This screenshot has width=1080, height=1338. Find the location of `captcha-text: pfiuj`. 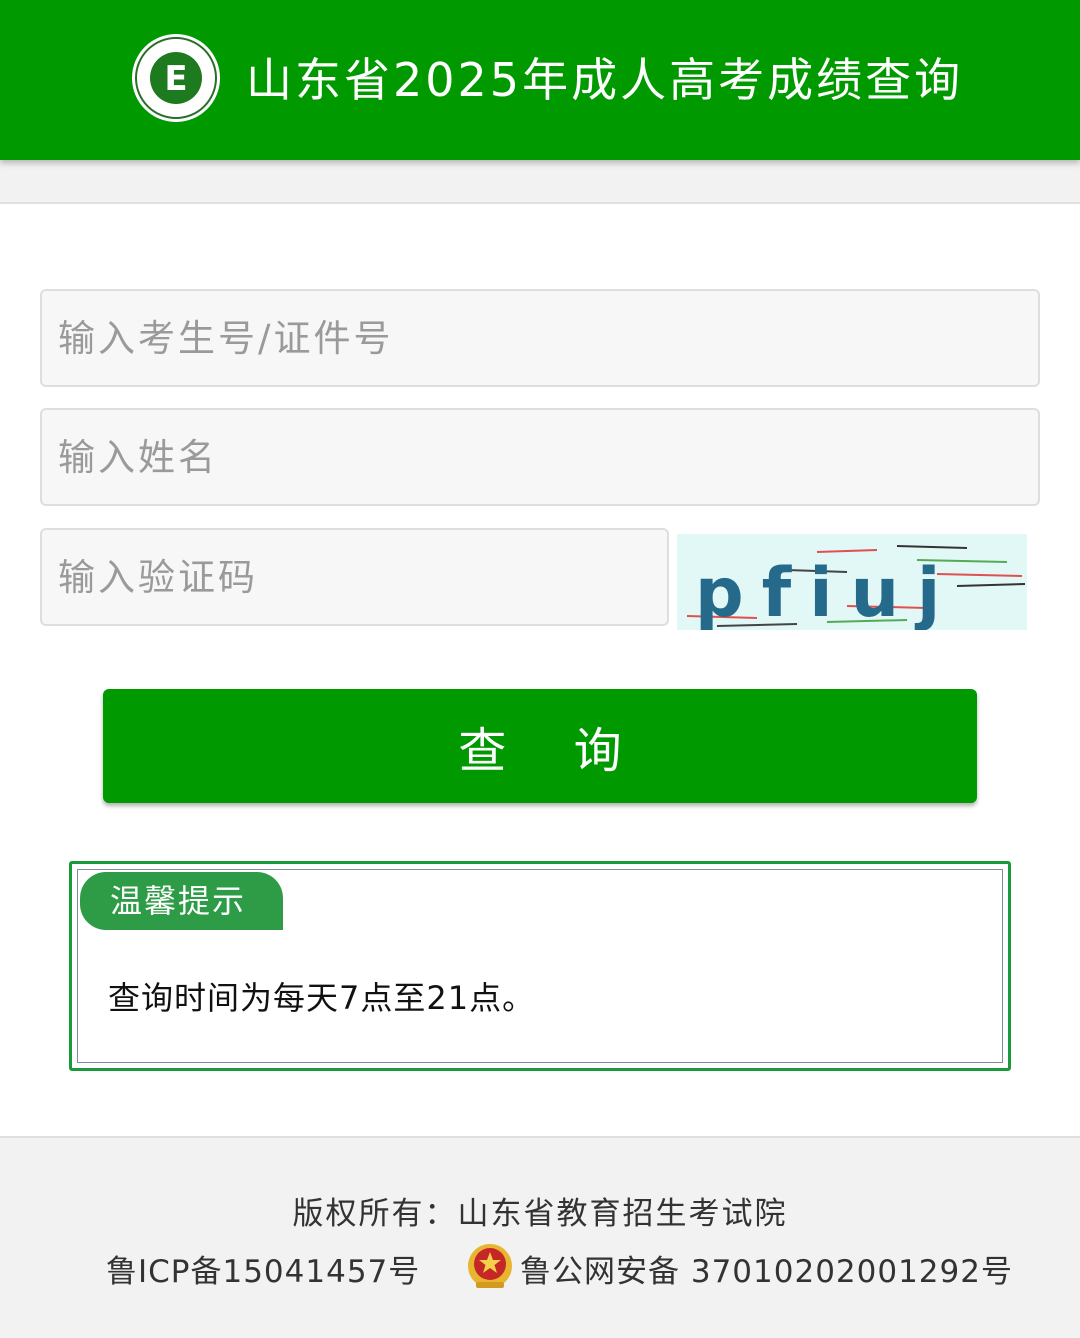

captcha-text: pfiuj is located at coordinates (826, 592).